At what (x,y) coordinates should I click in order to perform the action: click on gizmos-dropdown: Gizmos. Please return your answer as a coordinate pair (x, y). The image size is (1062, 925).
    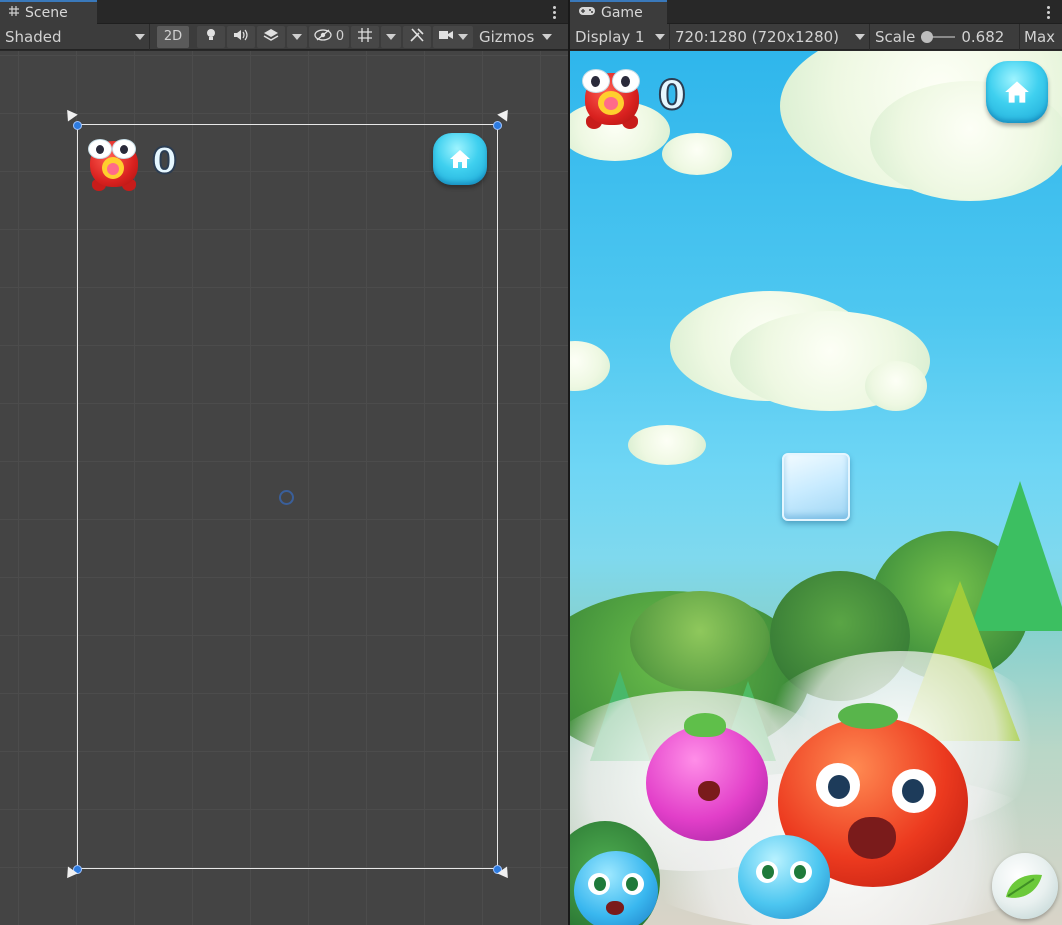
    Looking at the image, I should click on (514, 37).